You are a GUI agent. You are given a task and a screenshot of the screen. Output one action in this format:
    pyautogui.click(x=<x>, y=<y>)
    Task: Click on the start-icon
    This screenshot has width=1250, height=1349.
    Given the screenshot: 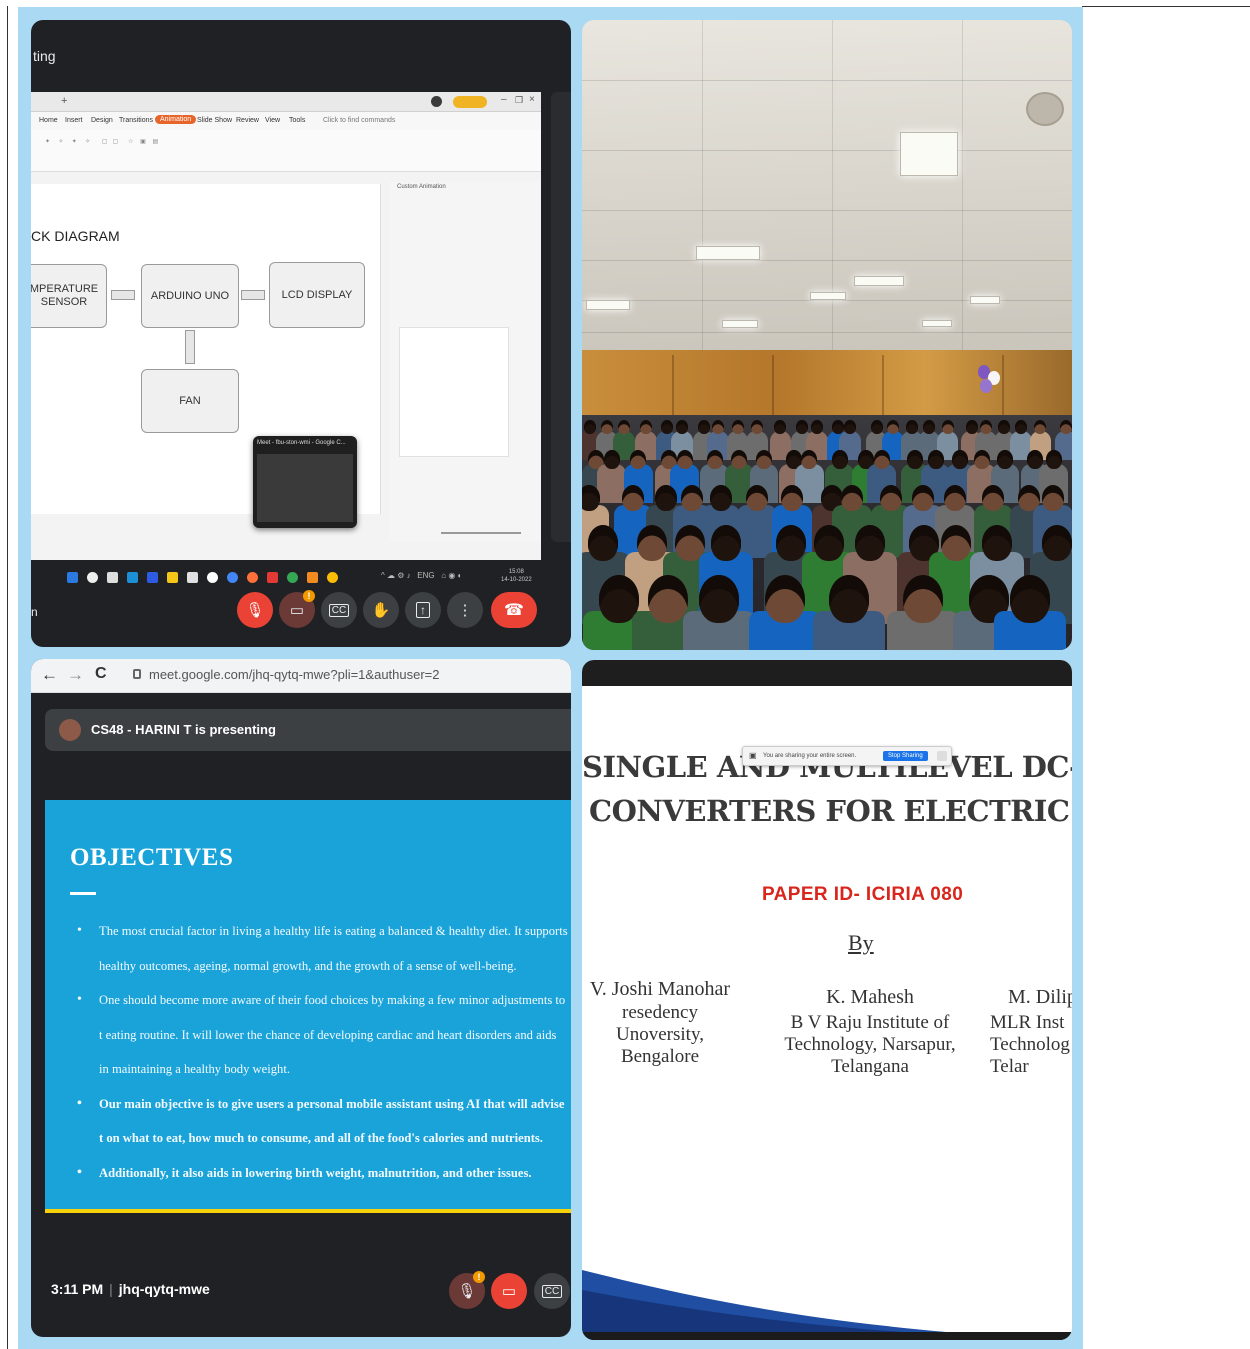 What is the action you would take?
    pyautogui.click(x=72, y=577)
    